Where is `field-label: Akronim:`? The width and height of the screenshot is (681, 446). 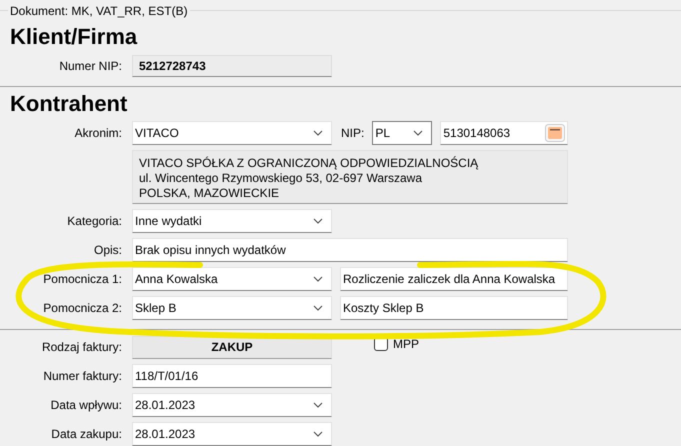 field-label: Akronim: is located at coordinates (98, 133).